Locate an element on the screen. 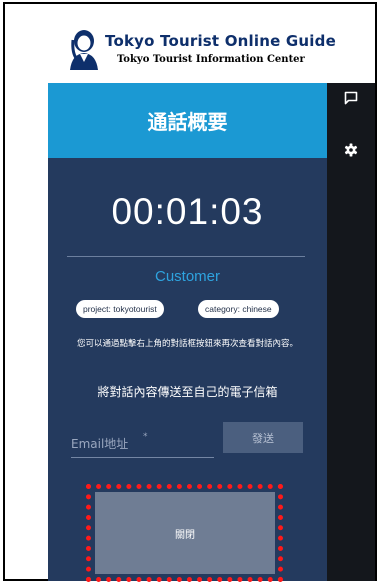 This screenshot has height=585, width=384. chat-icon is located at coordinates (351, 98).